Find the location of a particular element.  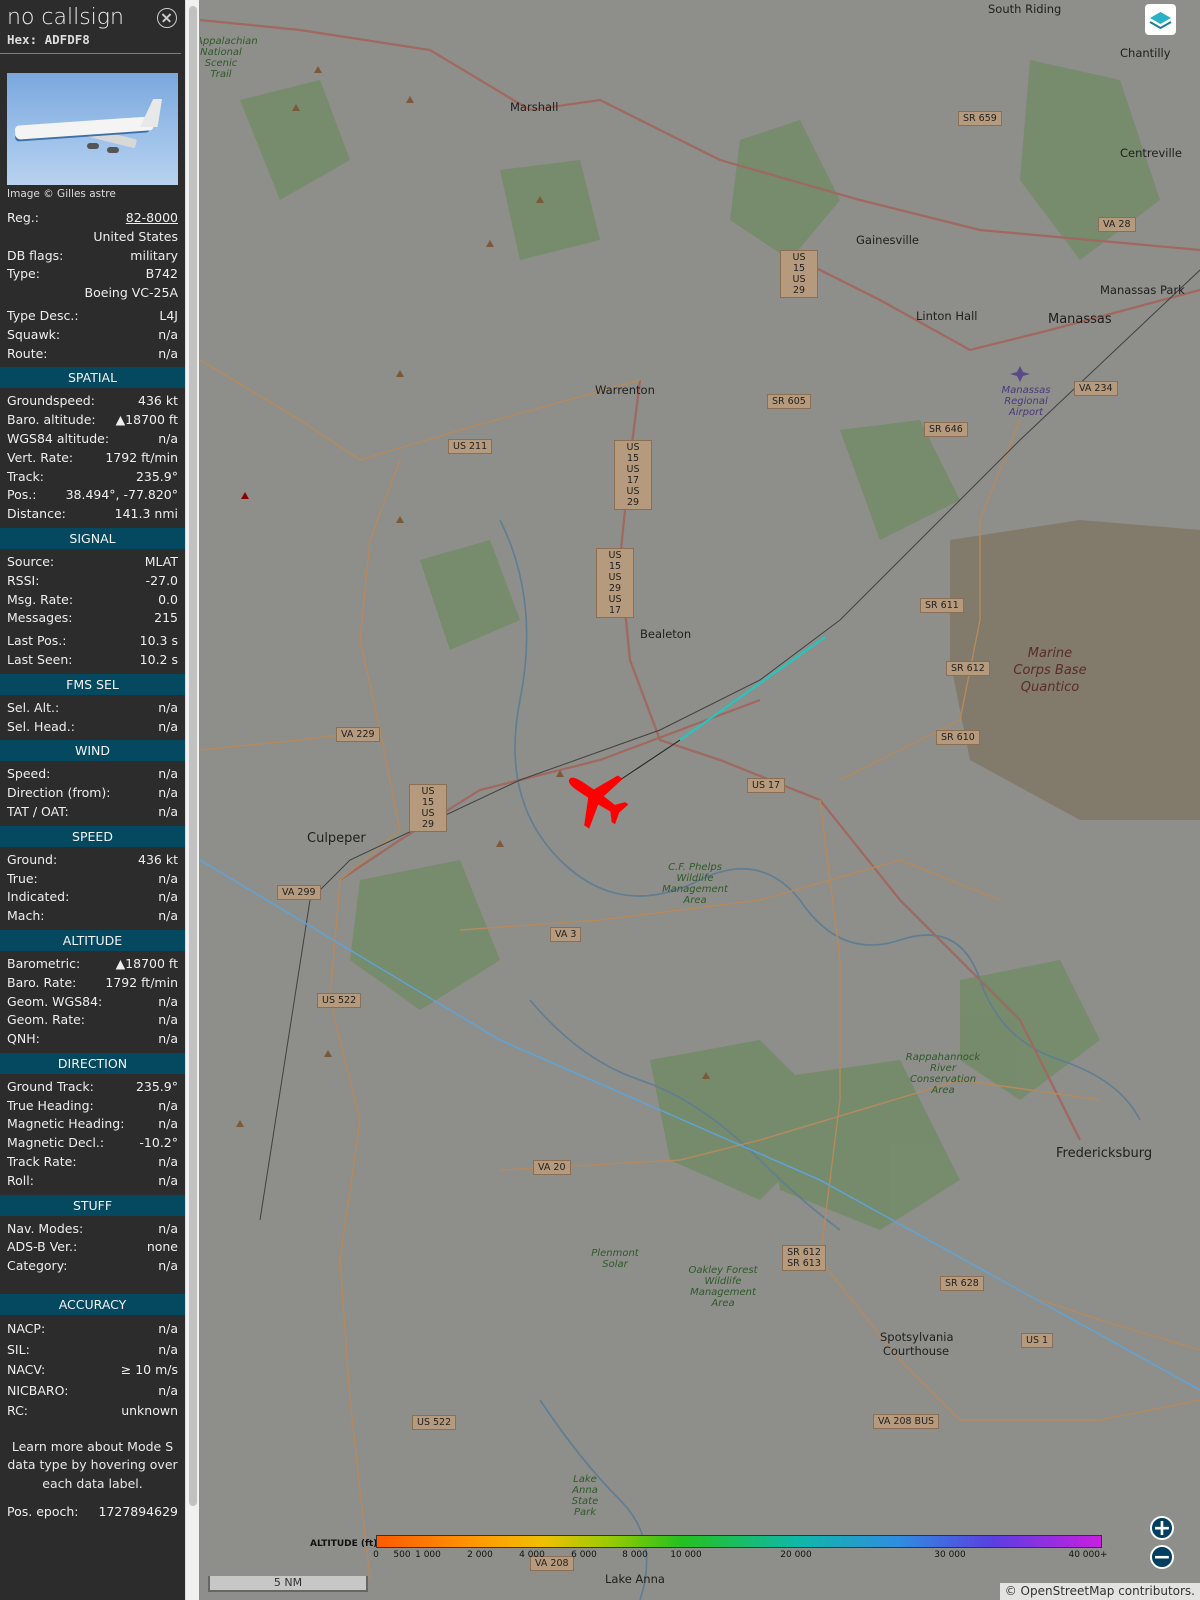

row-label: ADS-B Ver.: is located at coordinates (42, 1247).